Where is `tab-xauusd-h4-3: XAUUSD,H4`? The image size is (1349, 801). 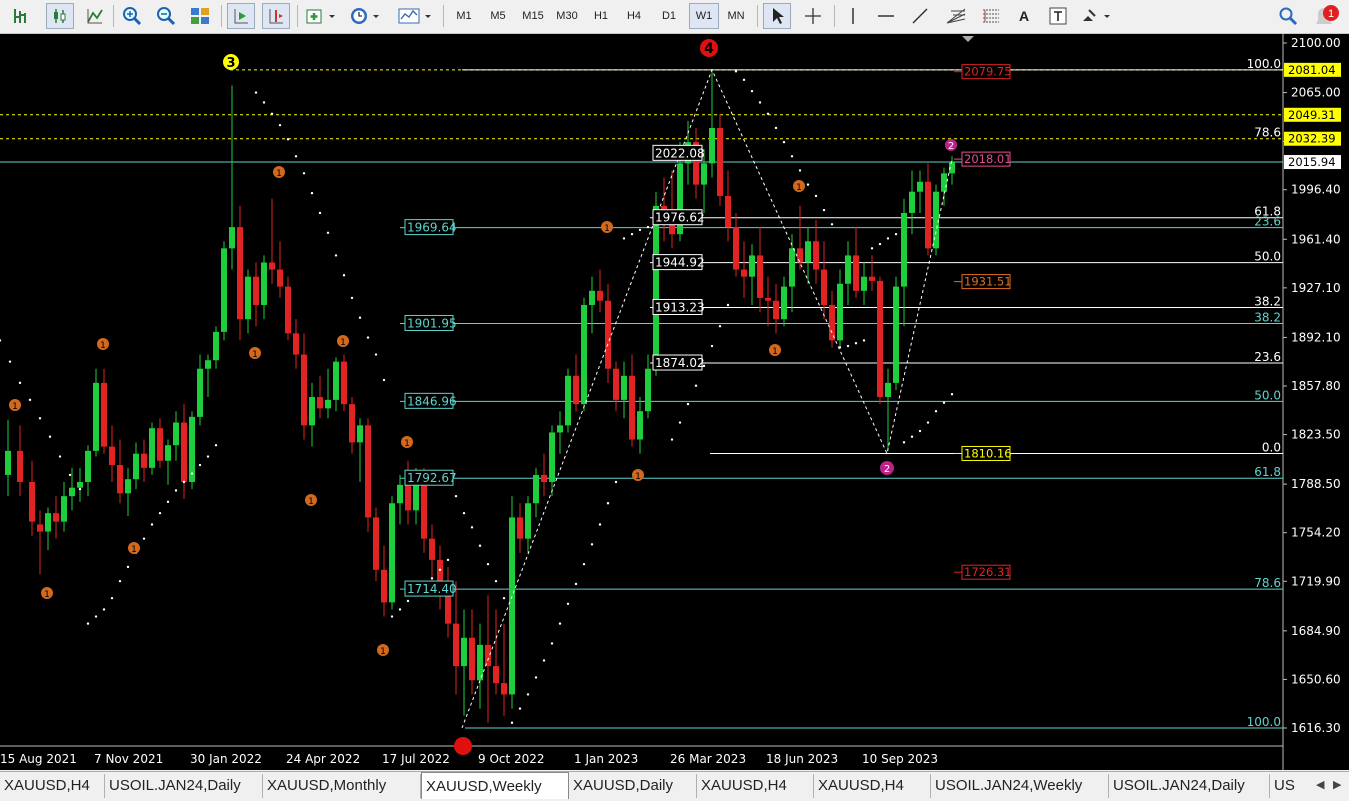 tab-xauusd-h4-3: XAUUSD,H4 is located at coordinates (872, 786).